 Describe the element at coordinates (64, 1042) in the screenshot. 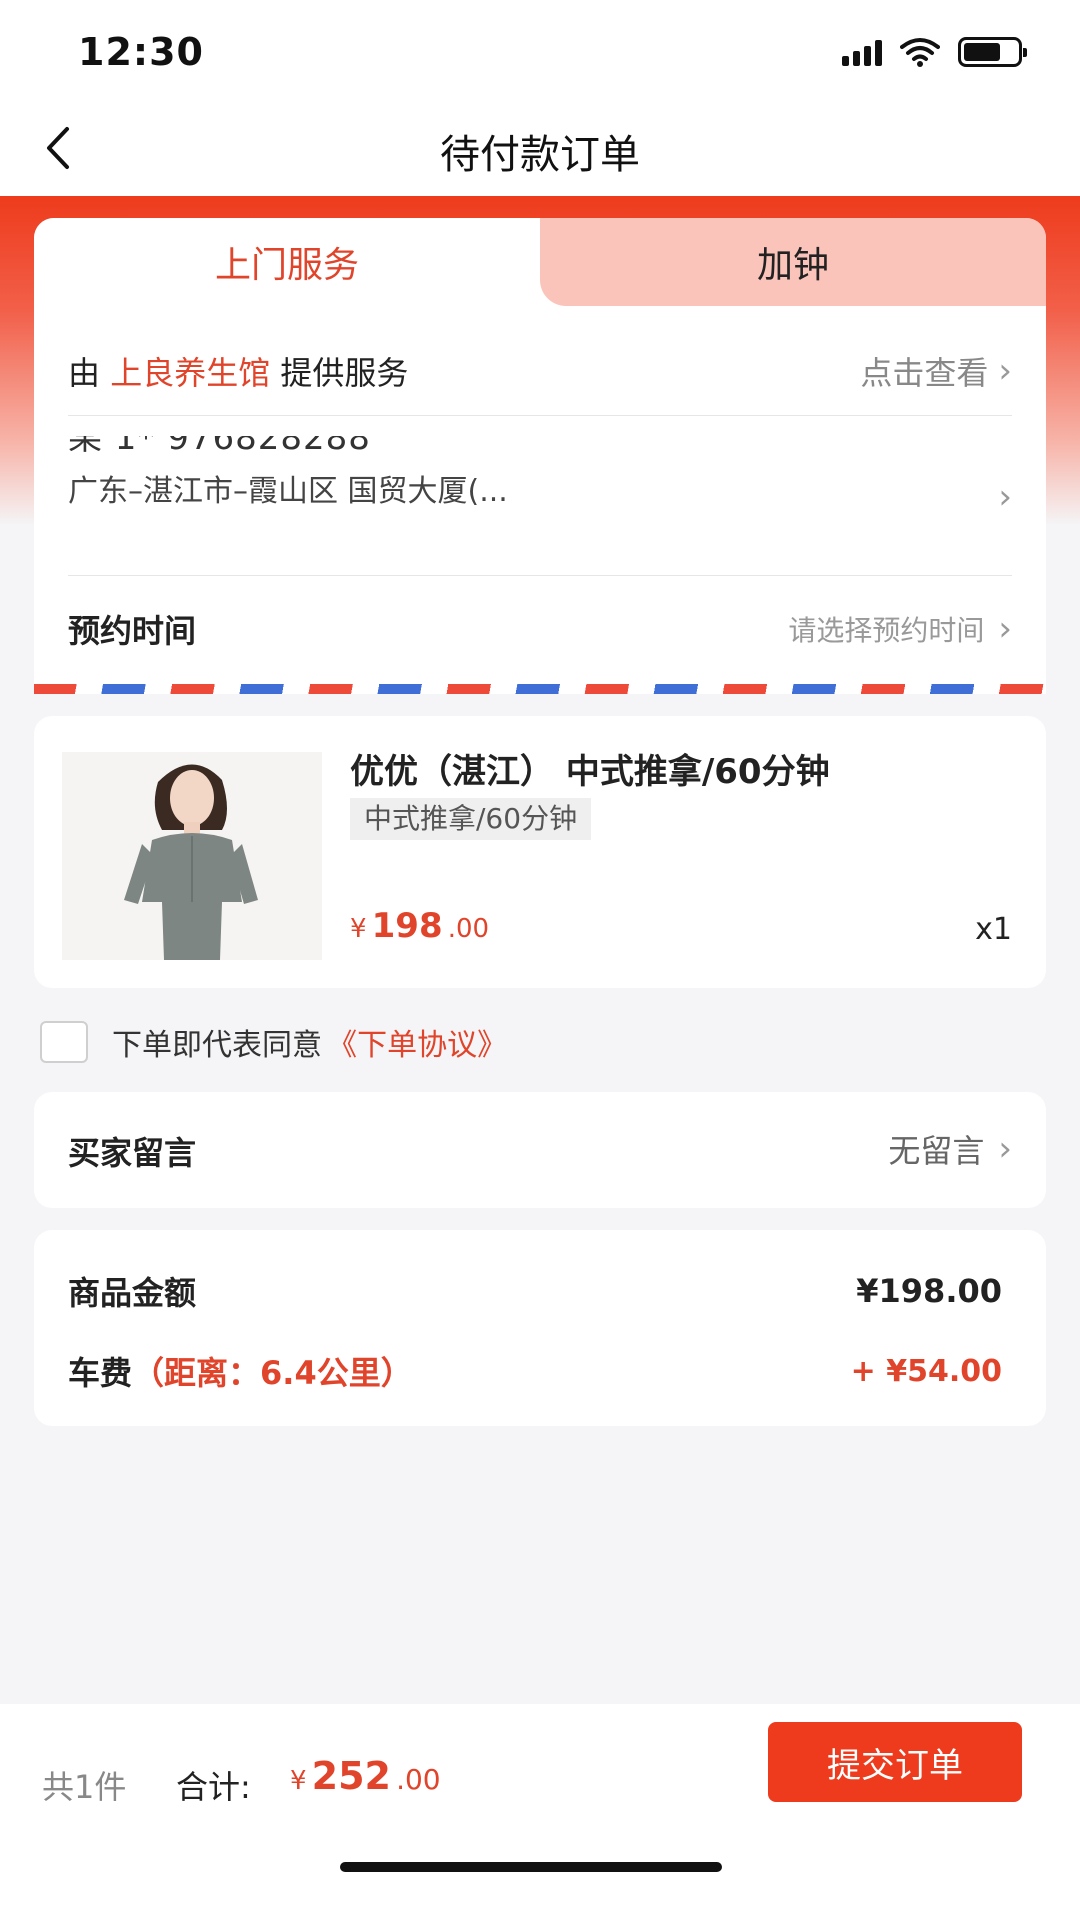

I see `agreement-checkbox` at that location.